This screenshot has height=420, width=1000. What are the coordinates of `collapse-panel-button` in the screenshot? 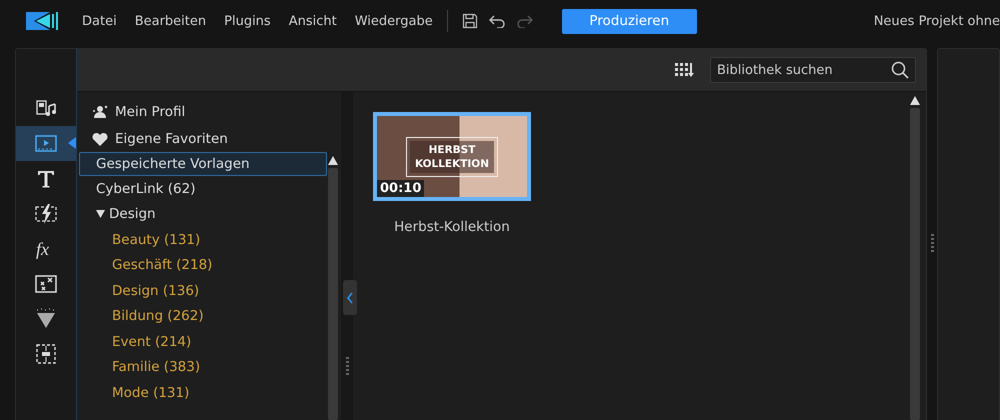 It's located at (350, 297).